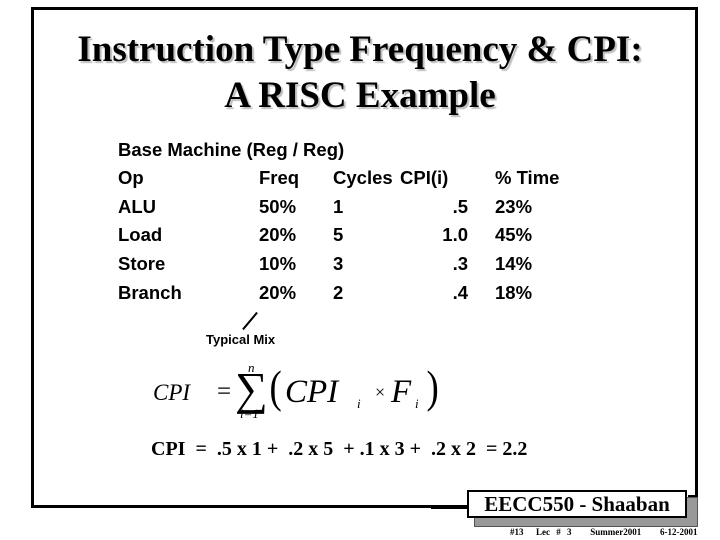 Image resolution: width=720 pixels, height=540 pixels. Describe the element at coordinates (338, 263) in the screenshot. I see `cell-cycles: 3` at that location.